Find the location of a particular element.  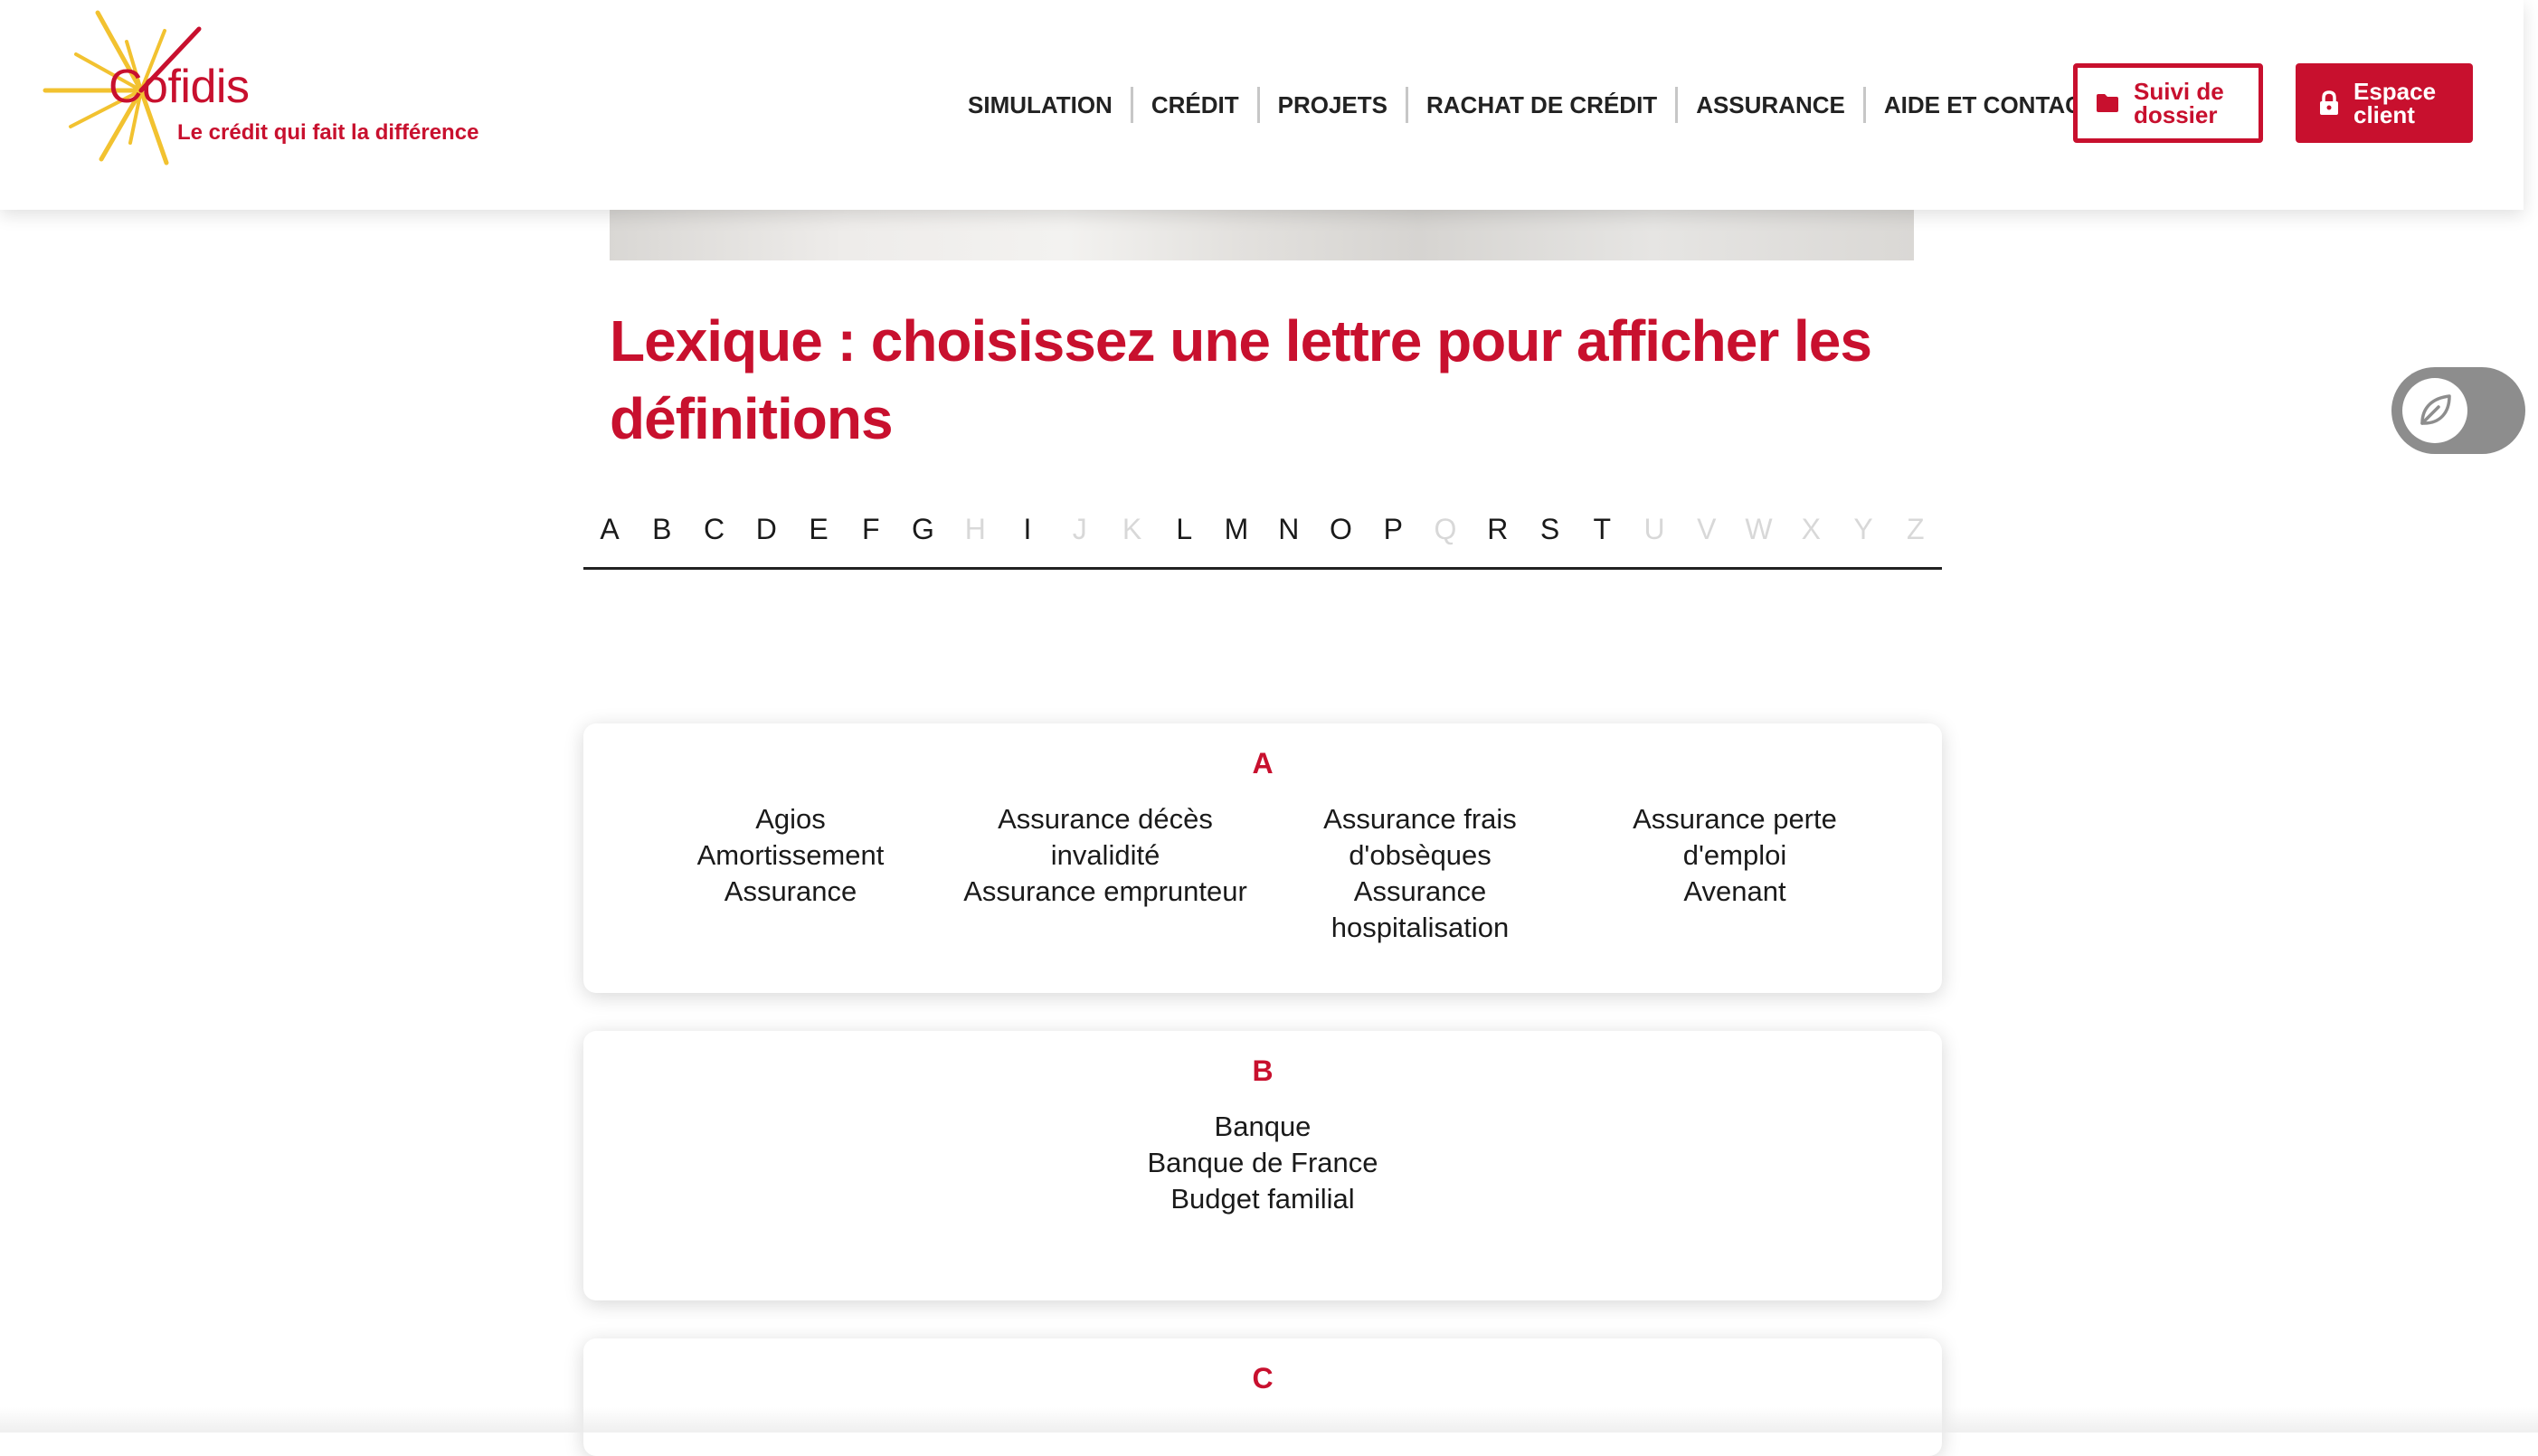

eco-mode-toggle is located at coordinates (2458, 411).